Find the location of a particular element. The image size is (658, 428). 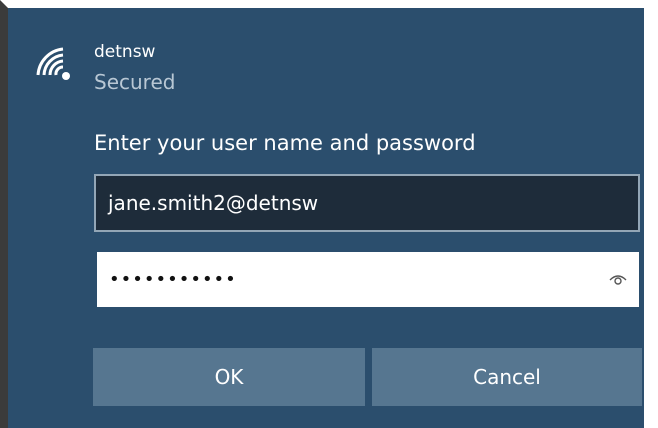

password-masked-value: ••••••••••• is located at coordinates (173, 279).